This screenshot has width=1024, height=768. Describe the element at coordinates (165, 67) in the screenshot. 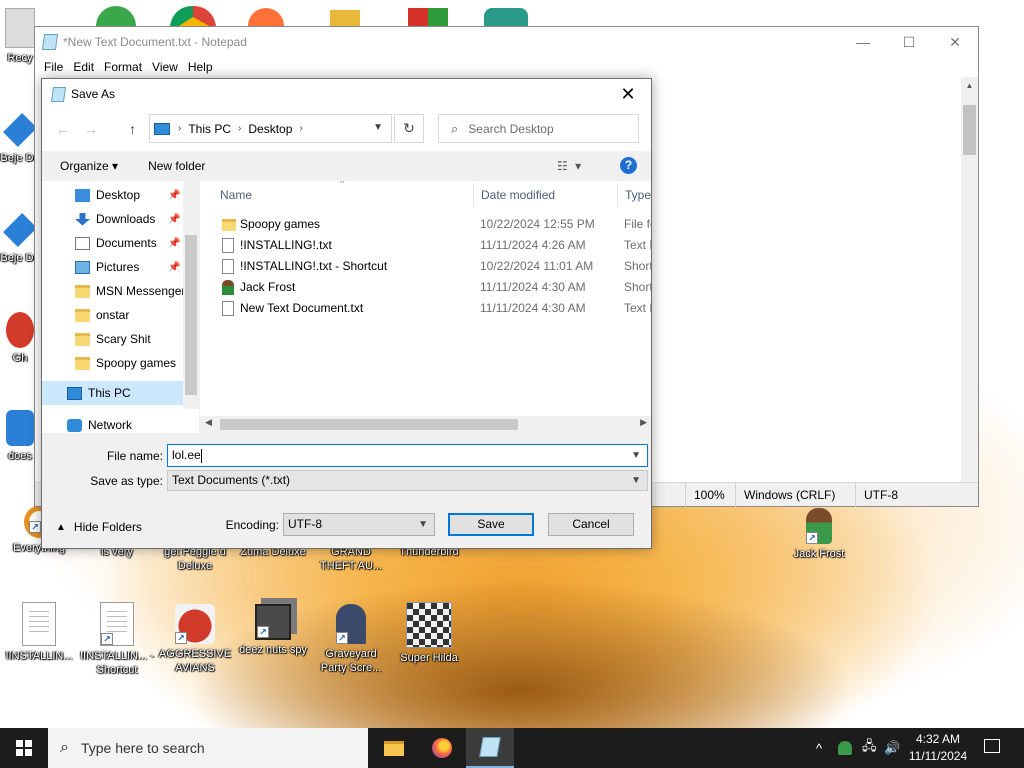

I see `menu-view: View` at that location.